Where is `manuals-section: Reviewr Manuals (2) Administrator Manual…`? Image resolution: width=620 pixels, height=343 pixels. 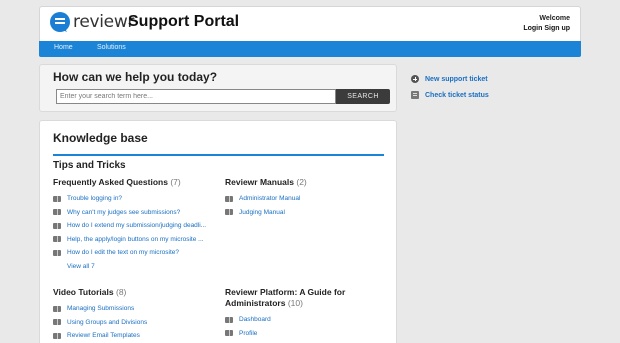 manuals-section: Reviewr Manuals (2) Administrator Manual… is located at coordinates (307, 198).